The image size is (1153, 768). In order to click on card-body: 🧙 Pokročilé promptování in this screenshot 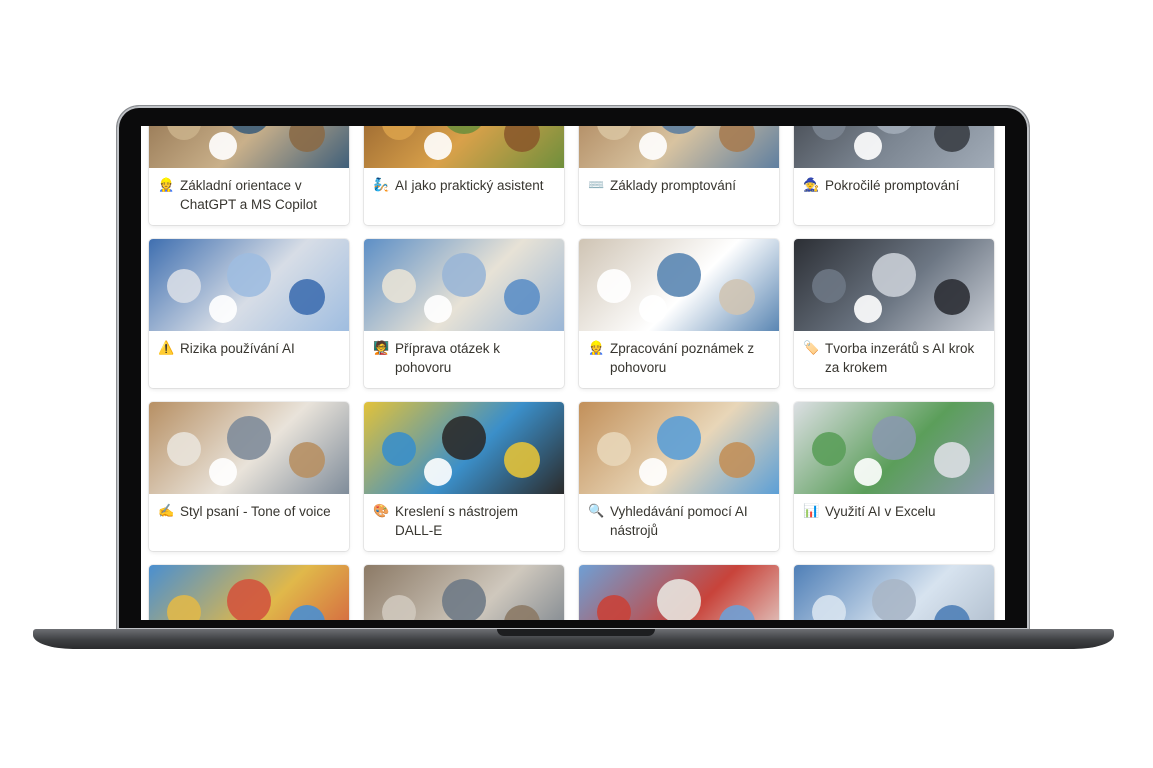, I will do `click(894, 185)`.